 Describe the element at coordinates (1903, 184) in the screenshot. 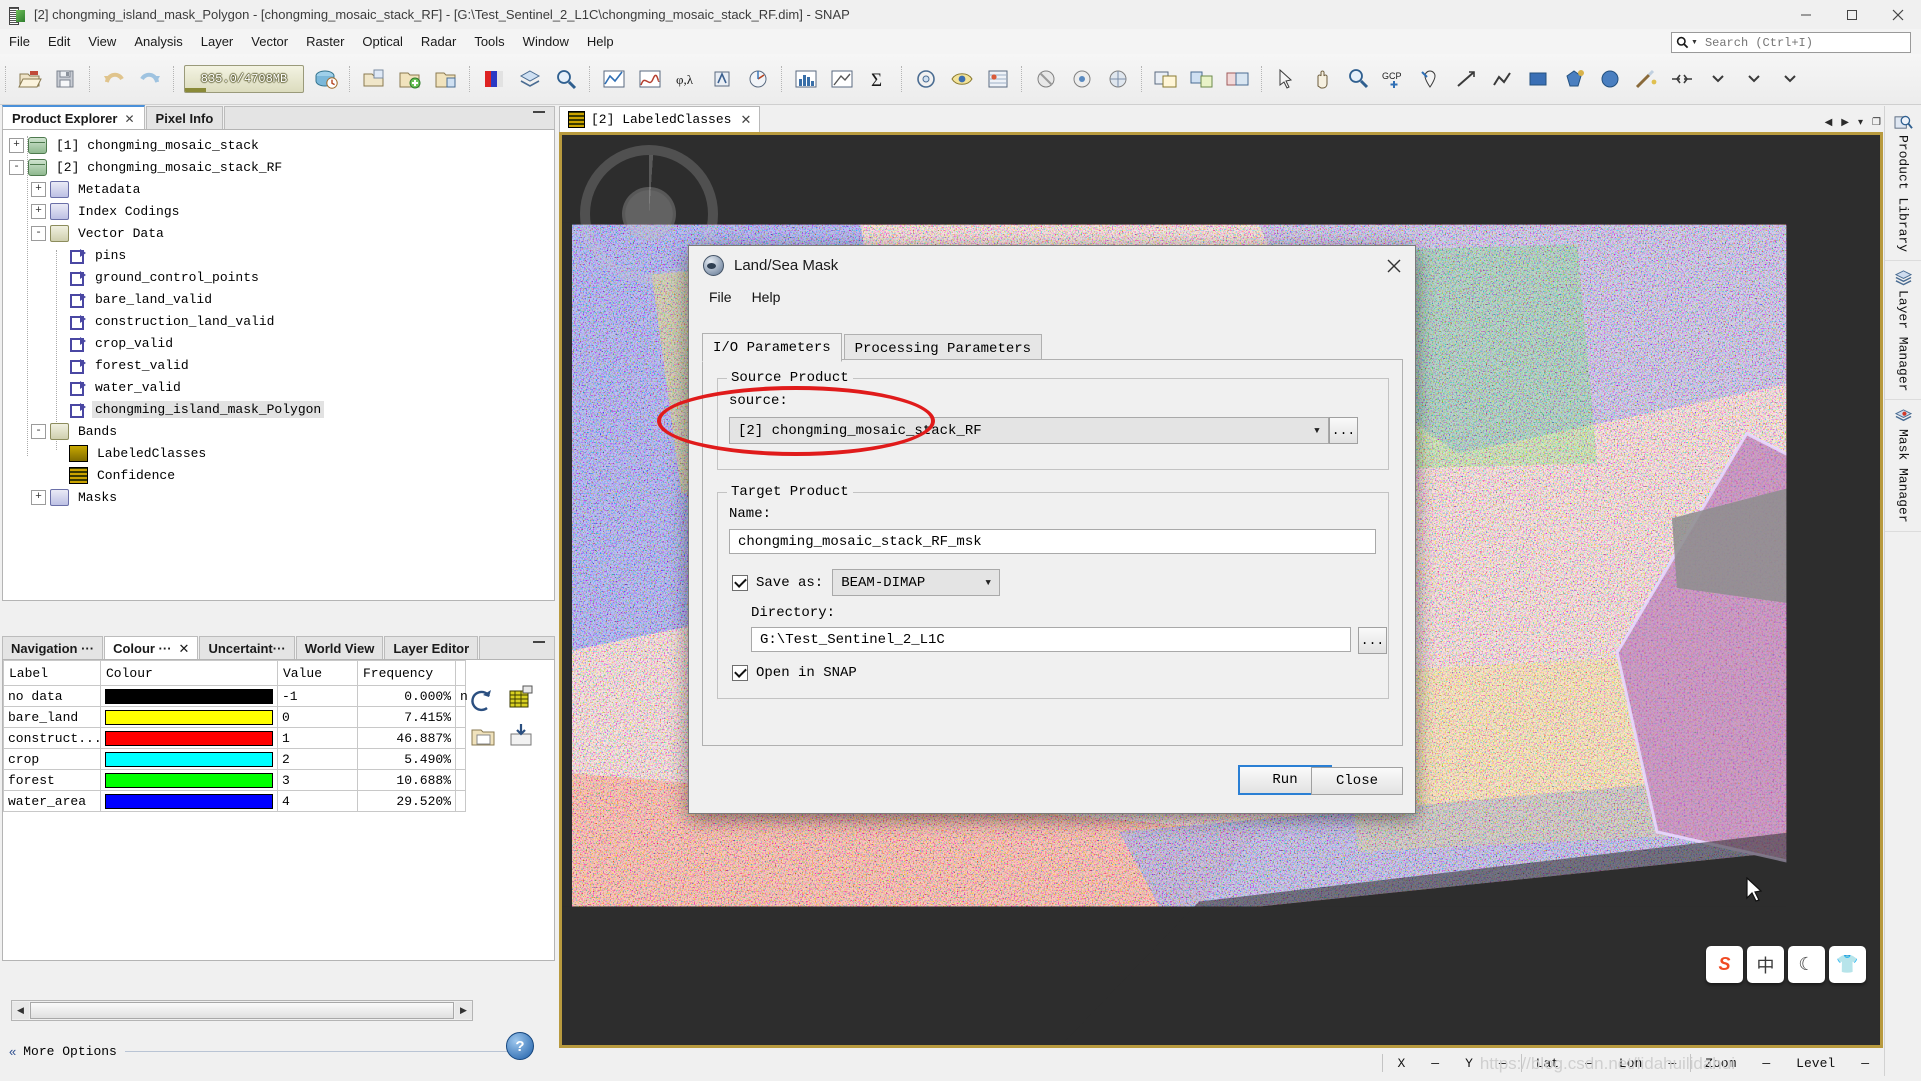

I see `dock-item-product-library: Product Library` at that location.